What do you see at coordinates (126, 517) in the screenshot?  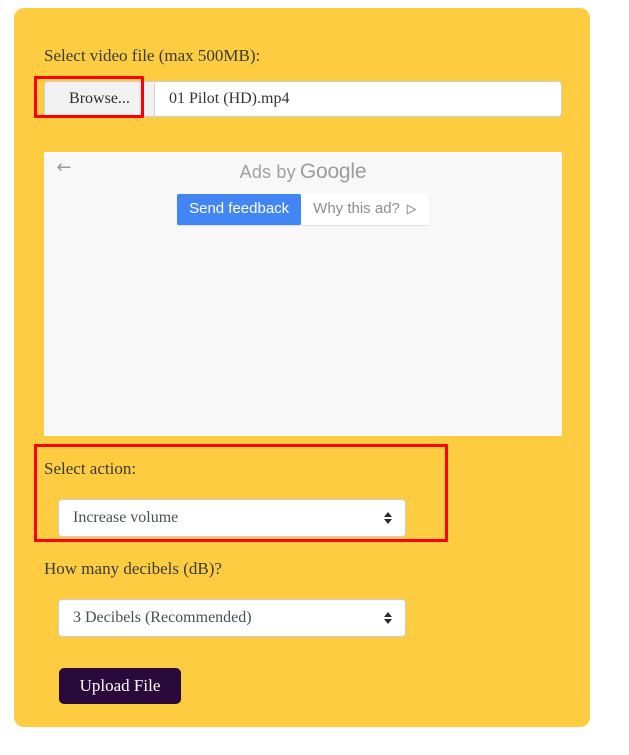 I see `action-select-value: Increase volume` at bounding box center [126, 517].